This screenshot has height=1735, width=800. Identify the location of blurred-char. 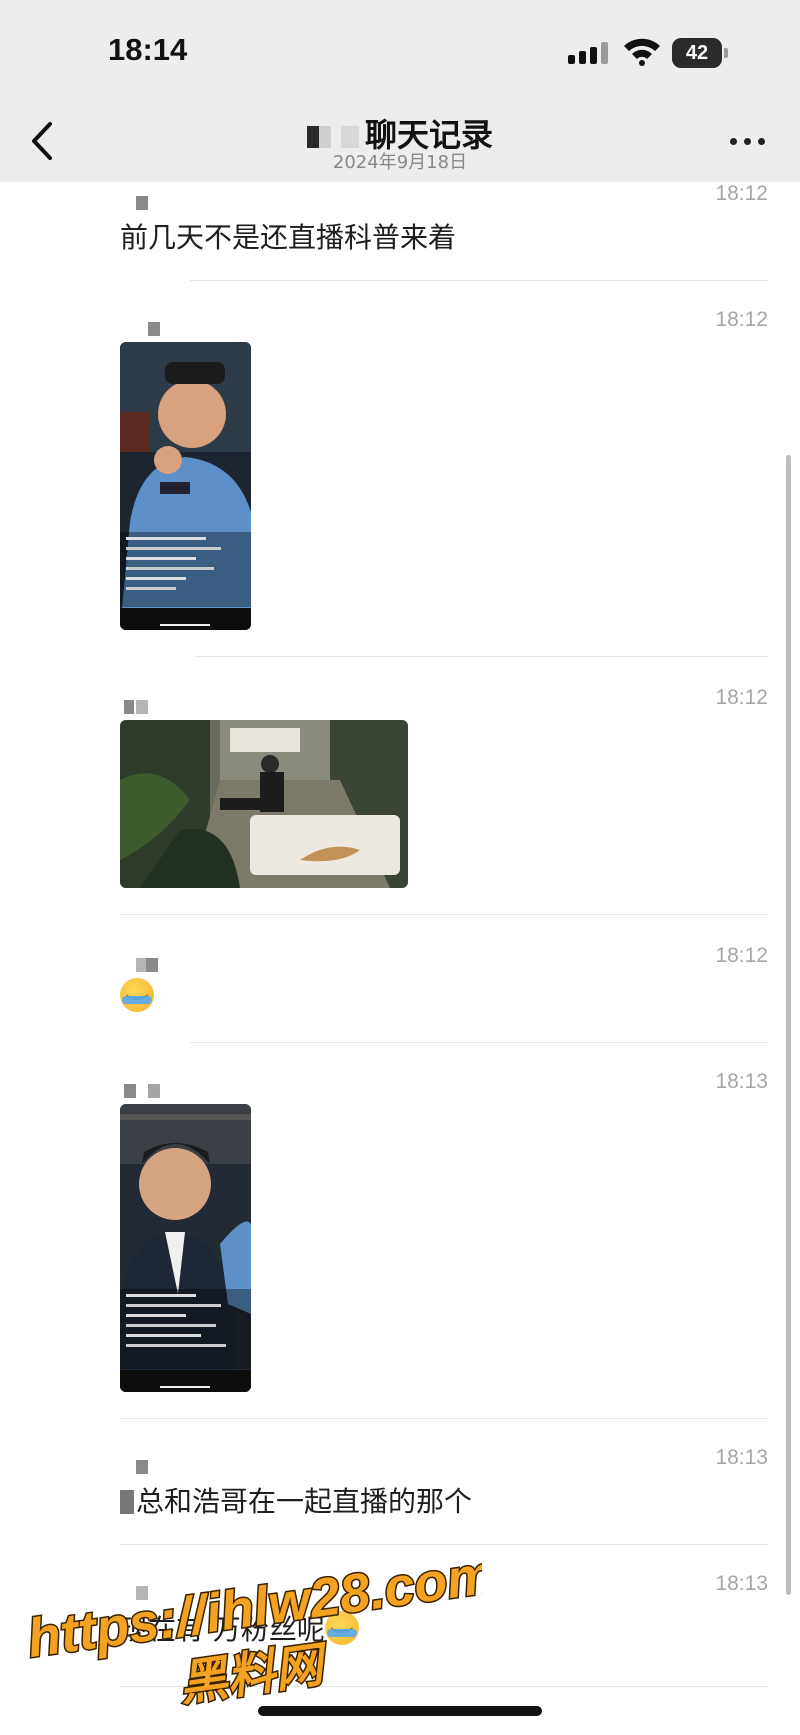
(127, 1502).